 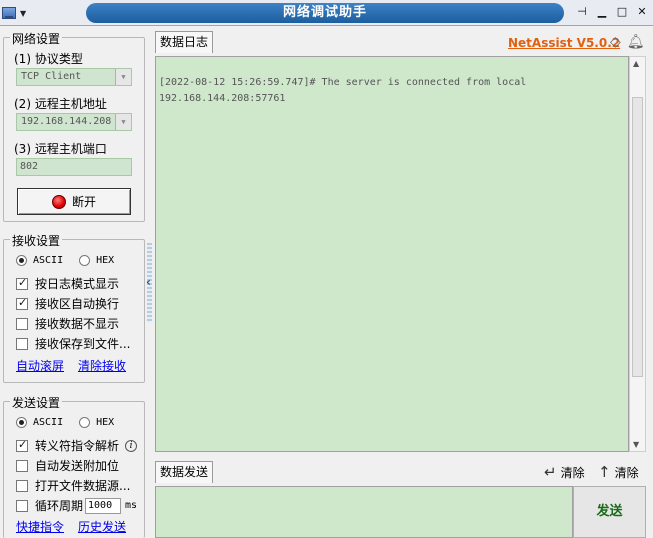 I want to click on option-label: 循环周期, so click(x=59, y=506).